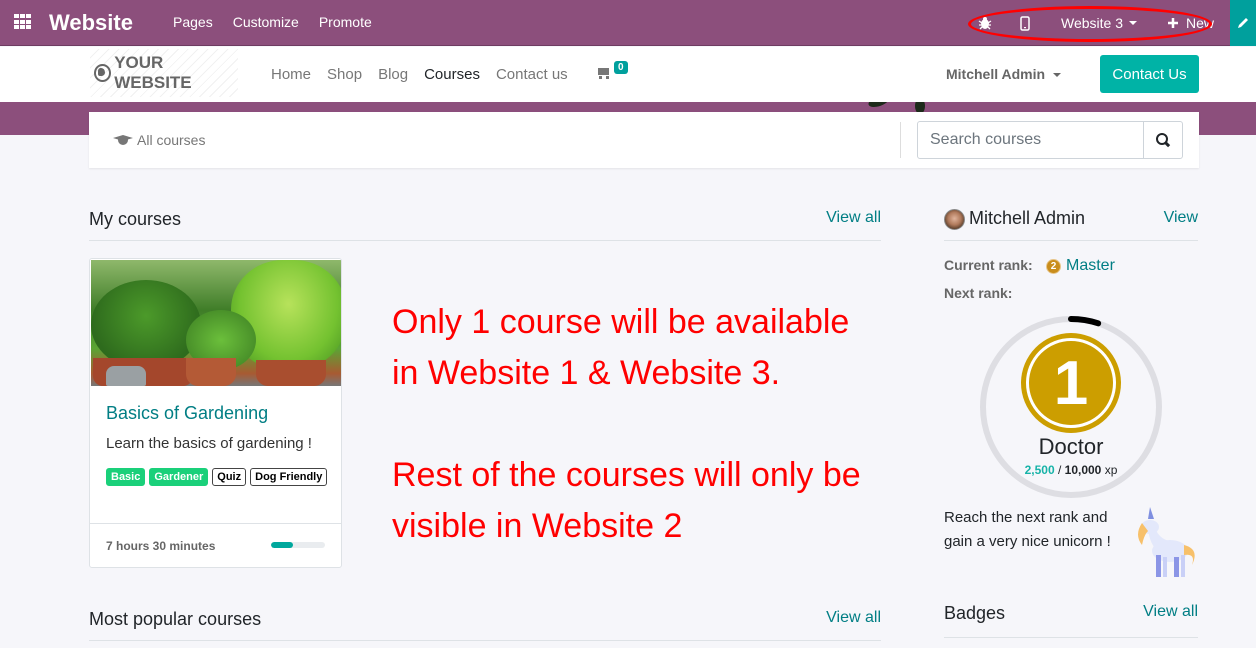 This screenshot has width=1256, height=648. What do you see at coordinates (229, 477) in the screenshot?
I see `course-tag: Quiz` at bounding box center [229, 477].